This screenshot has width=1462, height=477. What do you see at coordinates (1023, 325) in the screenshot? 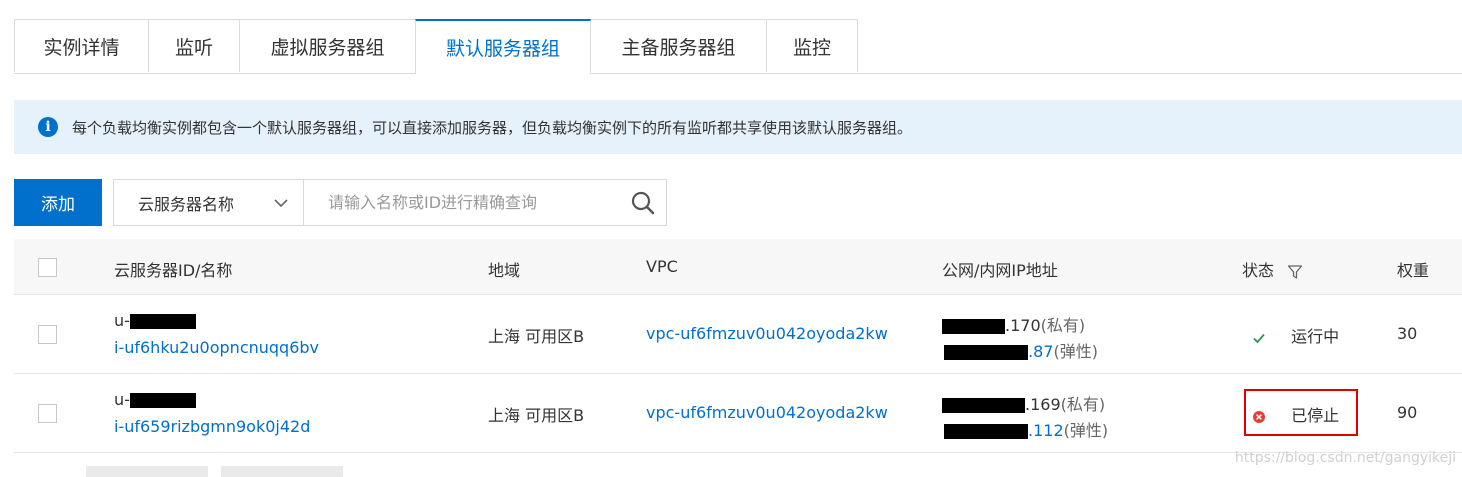
I see `private-ip-suffix: .170` at bounding box center [1023, 325].